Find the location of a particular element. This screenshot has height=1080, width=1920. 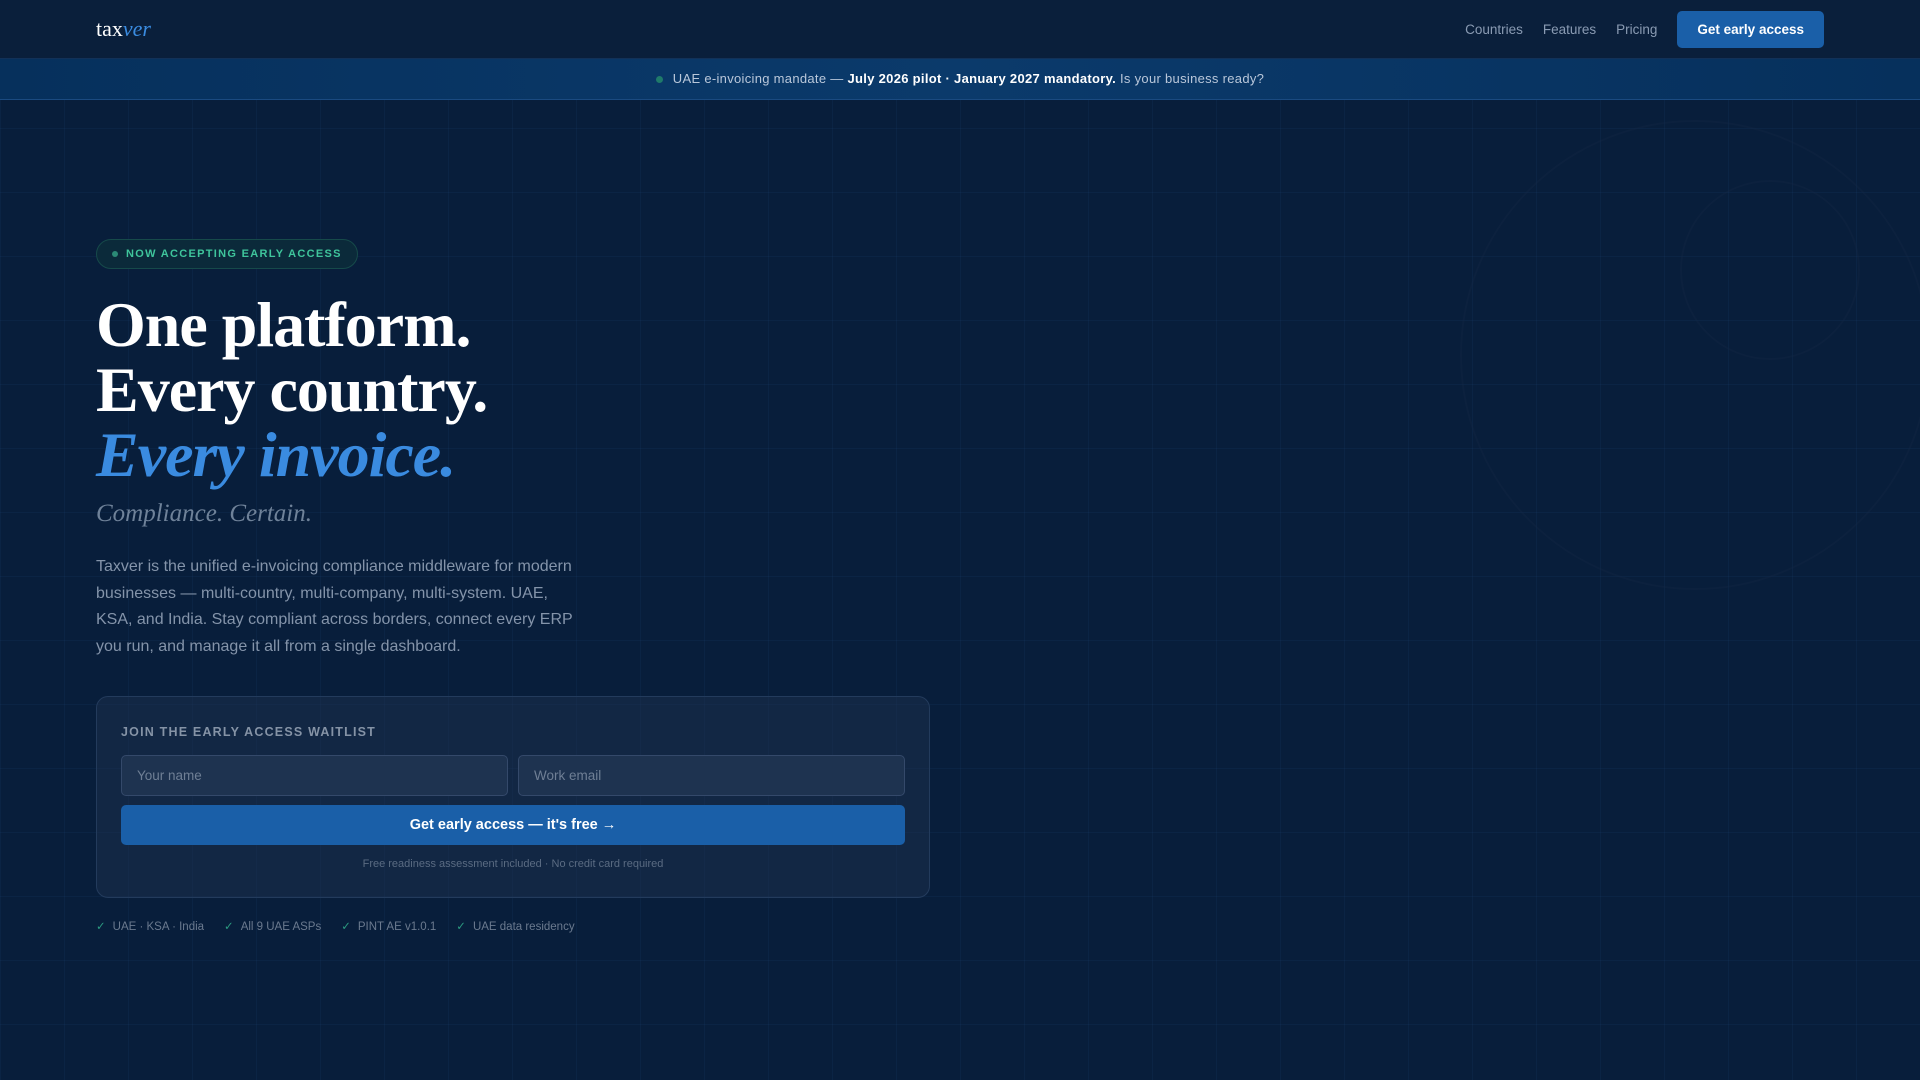

banner-lead: UAE e-invoicing mandate — is located at coordinates (758, 78).